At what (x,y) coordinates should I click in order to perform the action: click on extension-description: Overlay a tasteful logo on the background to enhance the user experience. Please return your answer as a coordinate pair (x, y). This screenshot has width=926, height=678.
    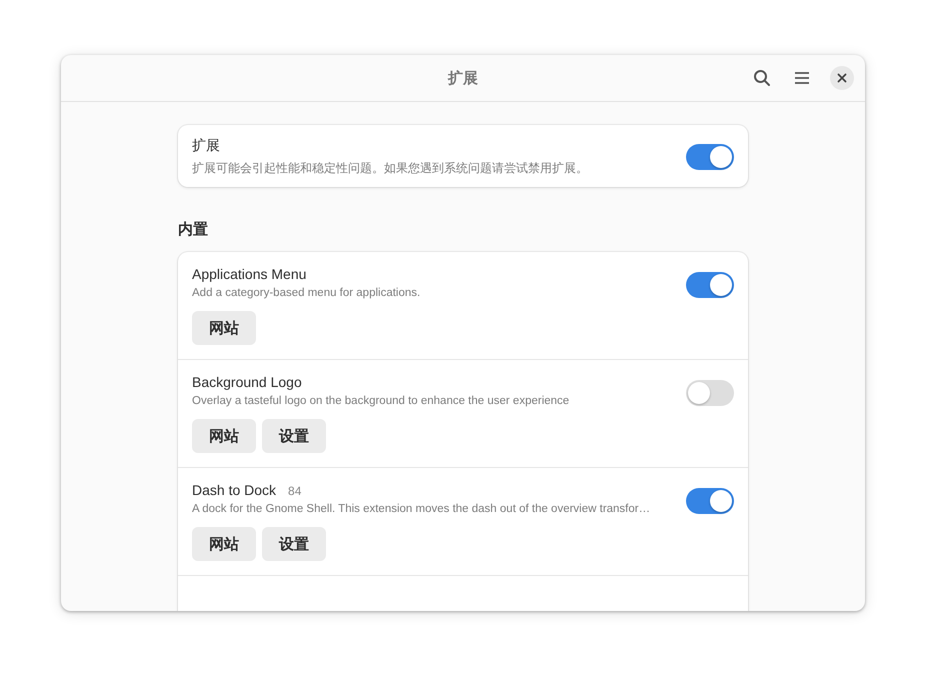
    Looking at the image, I should click on (381, 401).